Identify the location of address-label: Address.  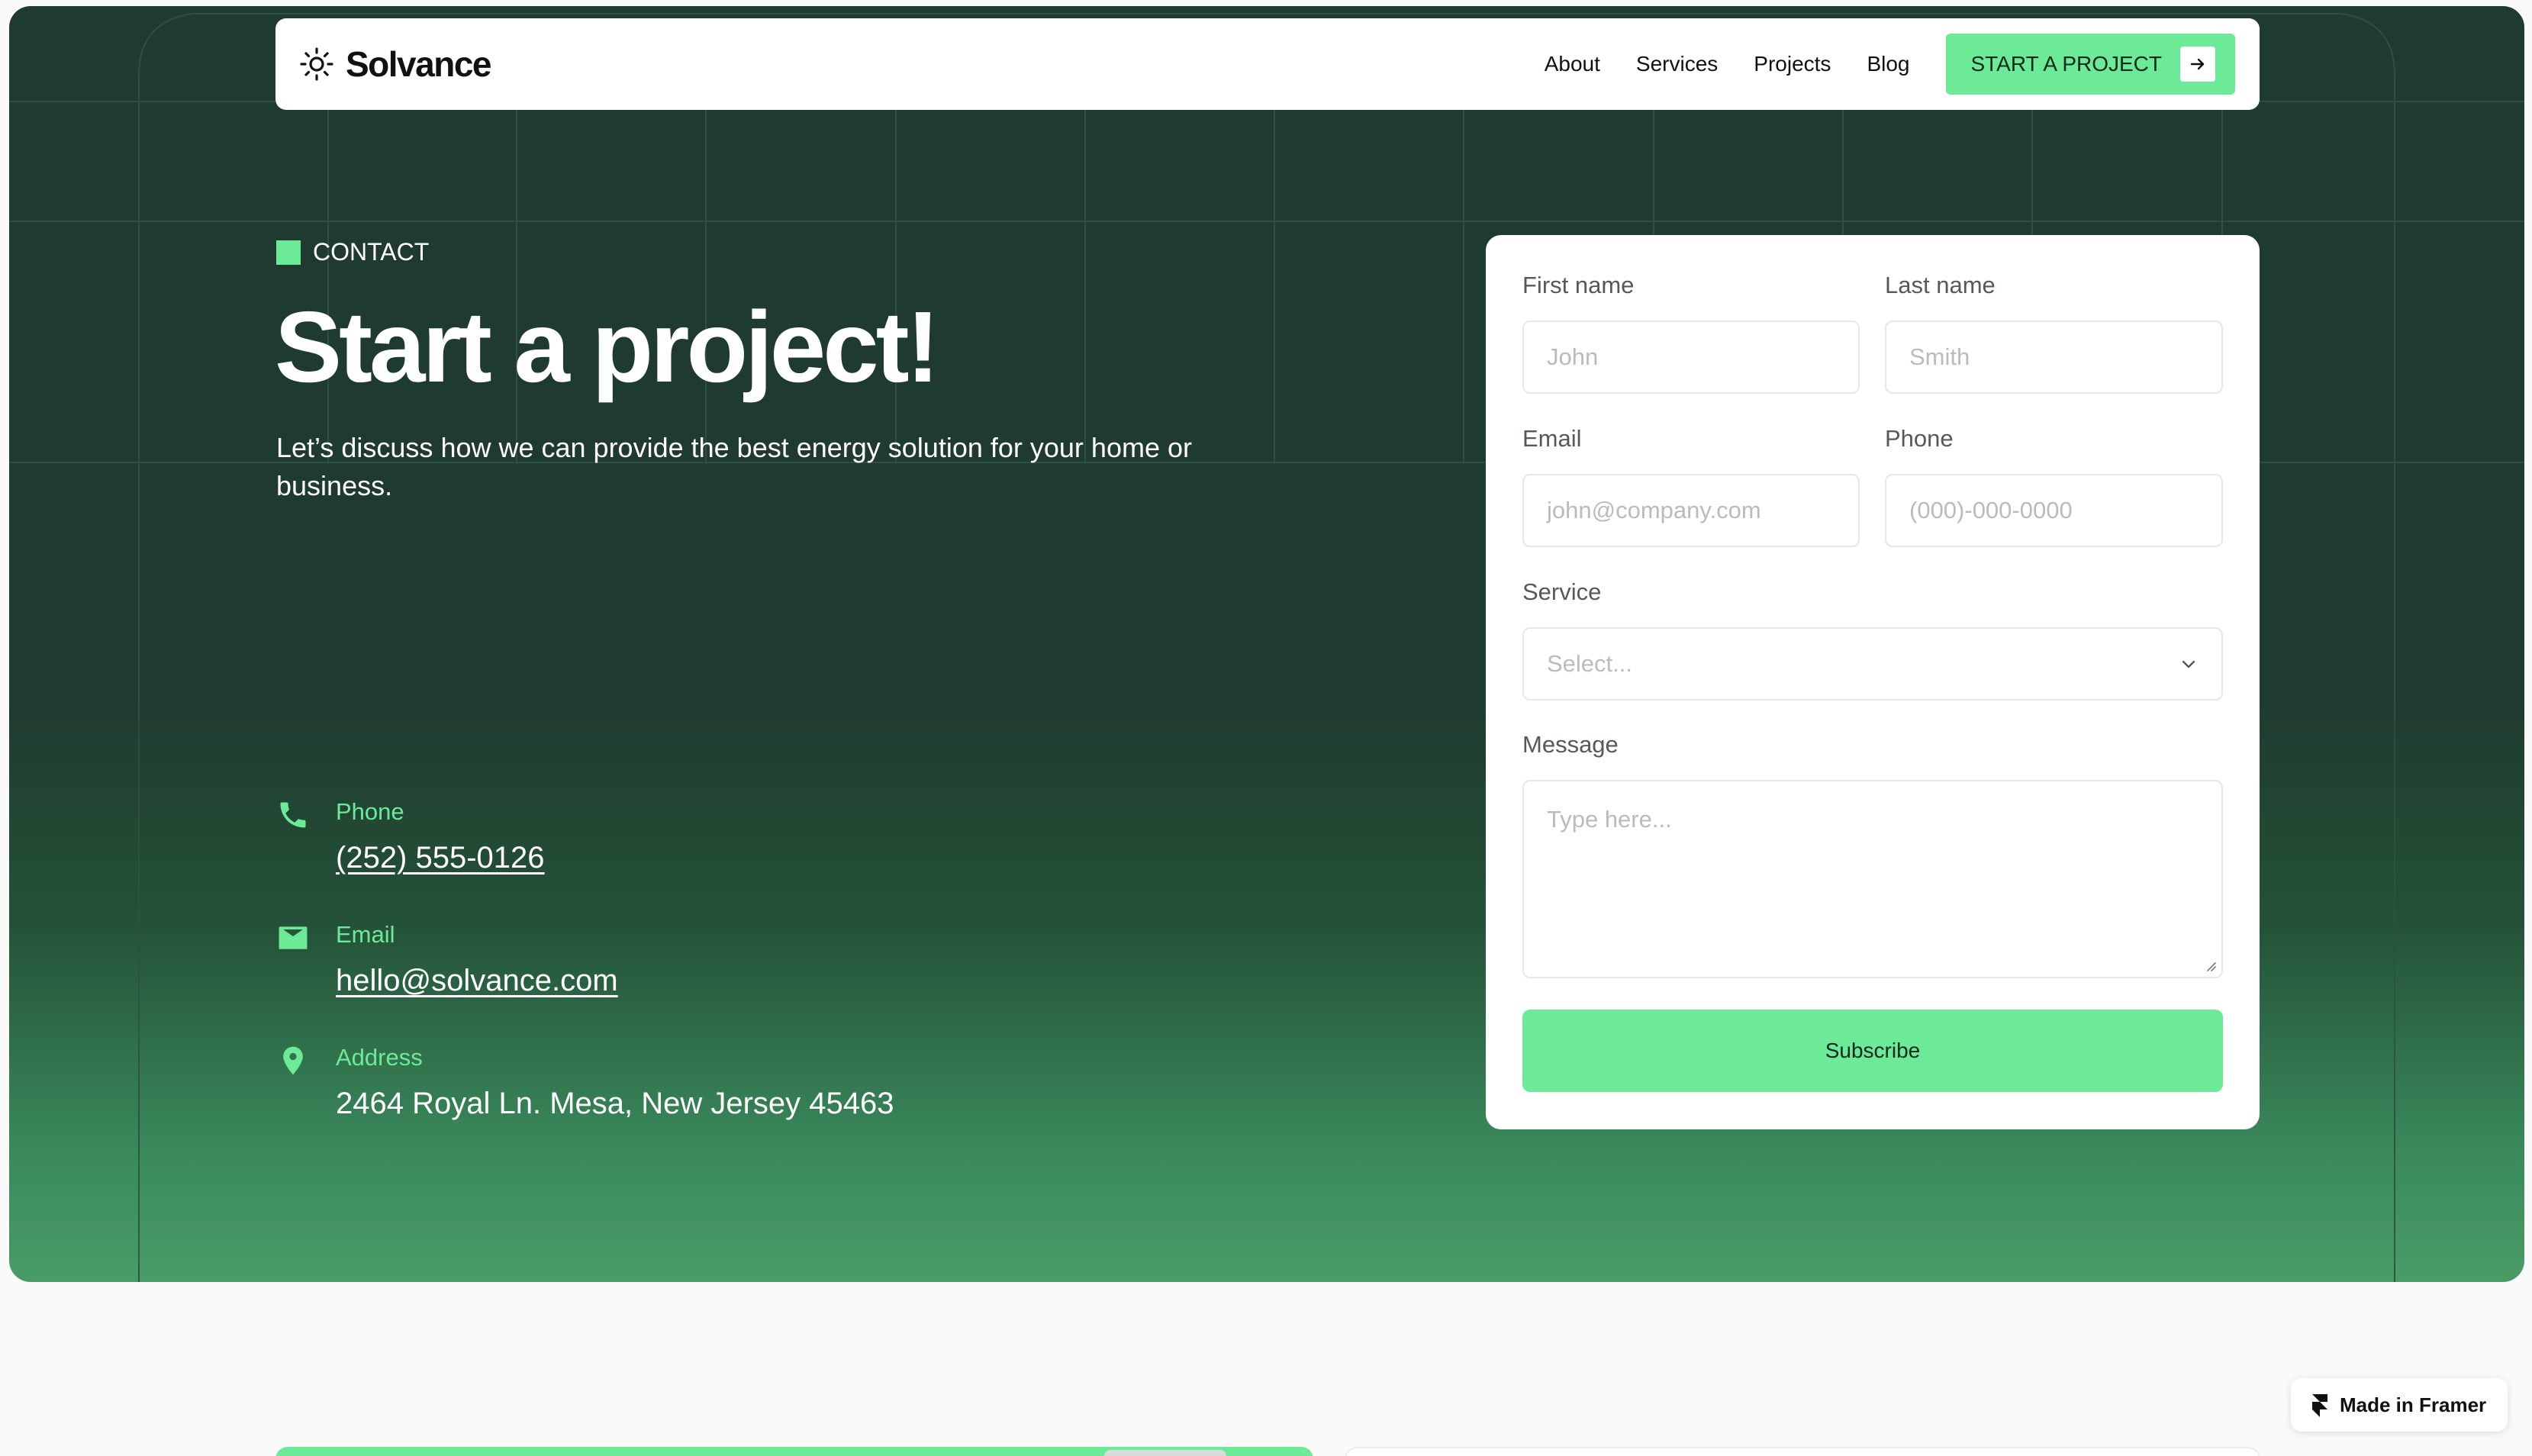
(380, 1057).